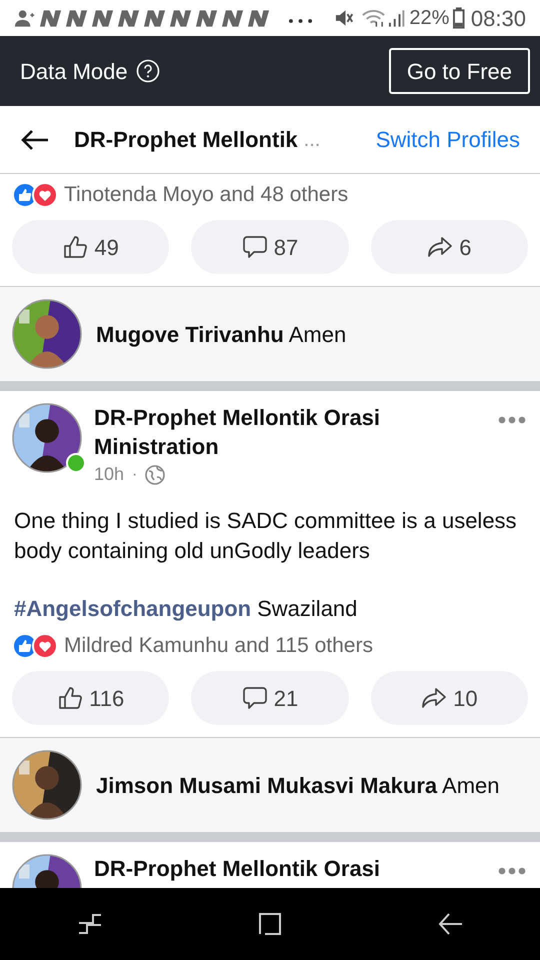  Describe the element at coordinates (344, 18) in the screenshot. I see `mute-icon` at that location.